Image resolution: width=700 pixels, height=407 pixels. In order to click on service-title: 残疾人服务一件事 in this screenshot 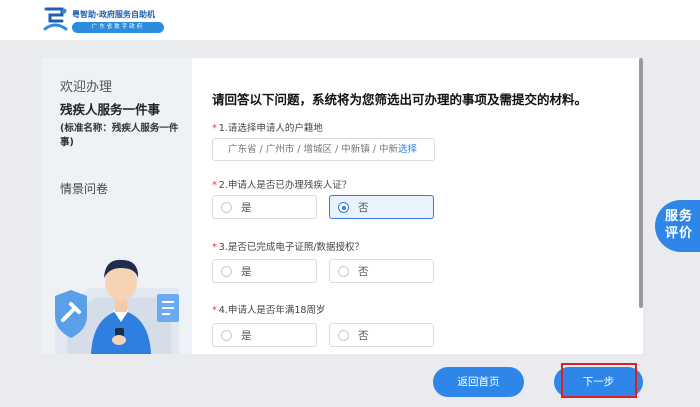, I will do `click(110, 108)`.